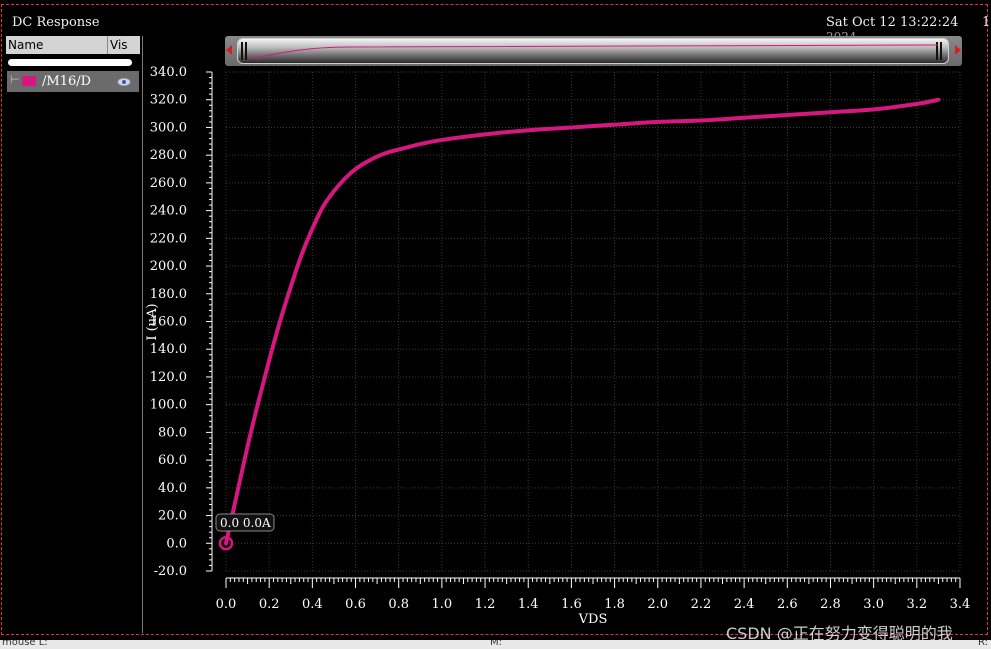  What do you see at coordinates (442, 604) in the screenshot?
I see `x-tick-label: 1.0` at bounding box center [442, 604].